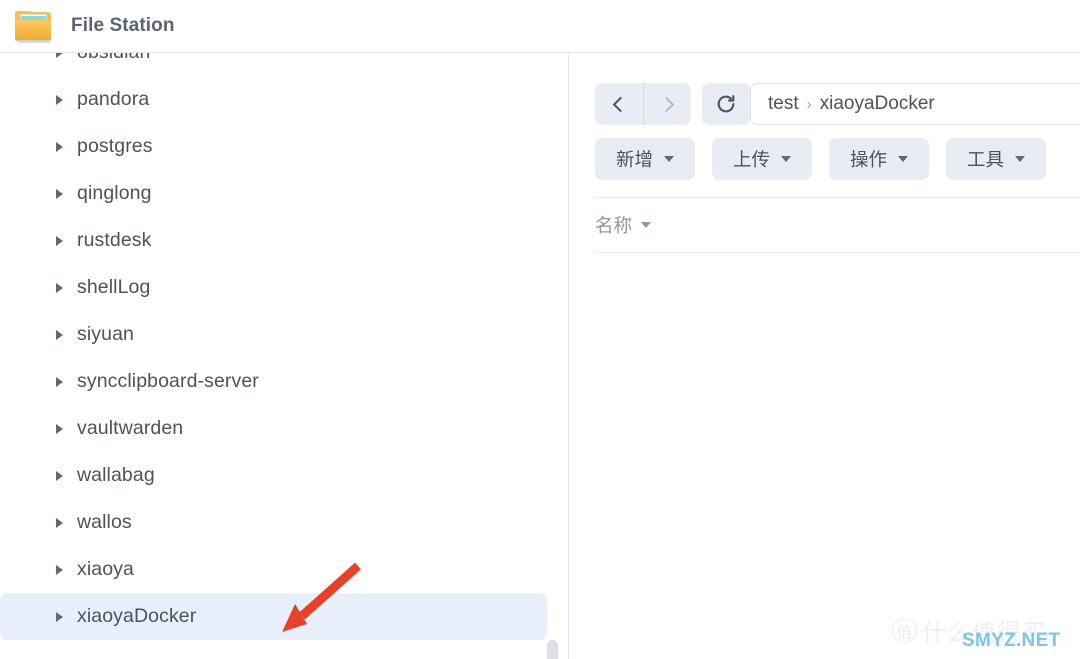 This screenshot has height=659, width=1080. Describe the element at coordinates (273, 99) in the screenshot. I see `folder-tree-item: pandora` at that location.